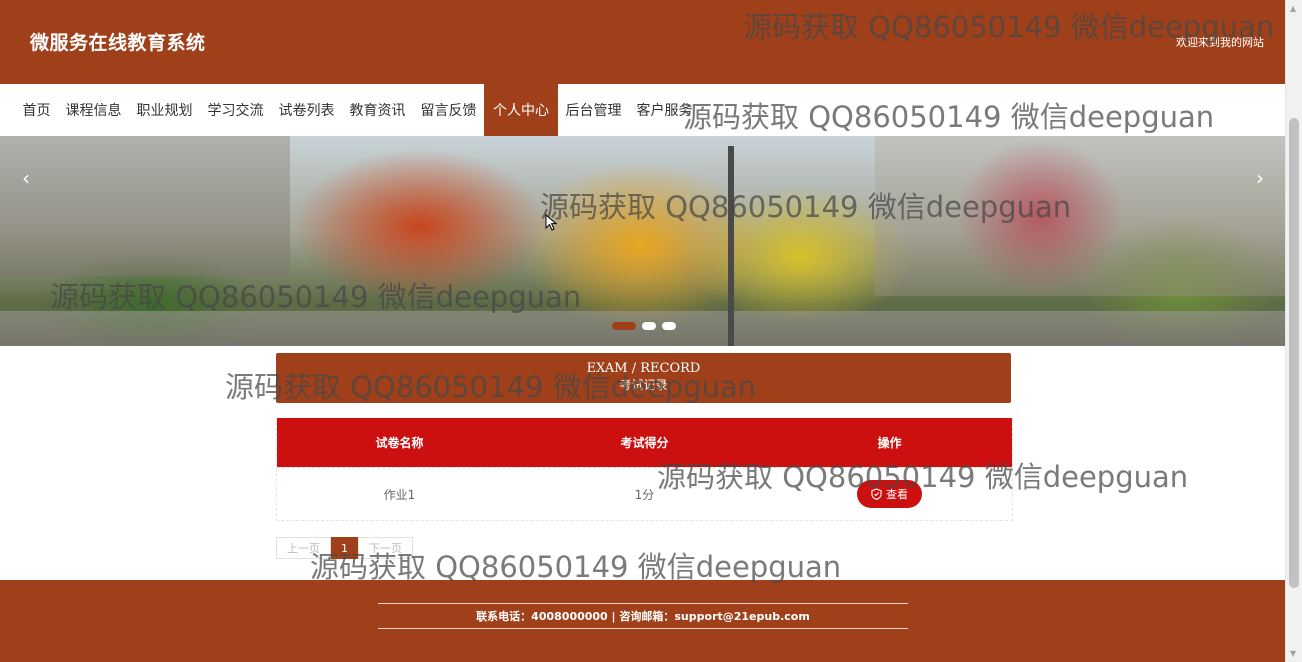 Image resolution: width=1302 pixels, height=662 pixels. I want to click on section-title-cn: 考试记录, so click(643, 385).